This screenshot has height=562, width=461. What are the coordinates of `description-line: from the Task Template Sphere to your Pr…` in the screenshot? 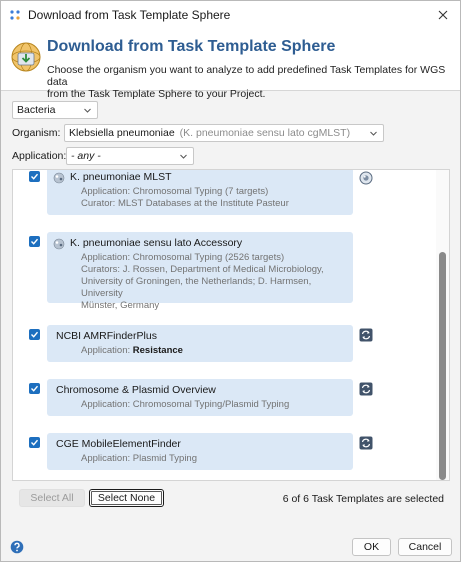 It's located at (156, 94).